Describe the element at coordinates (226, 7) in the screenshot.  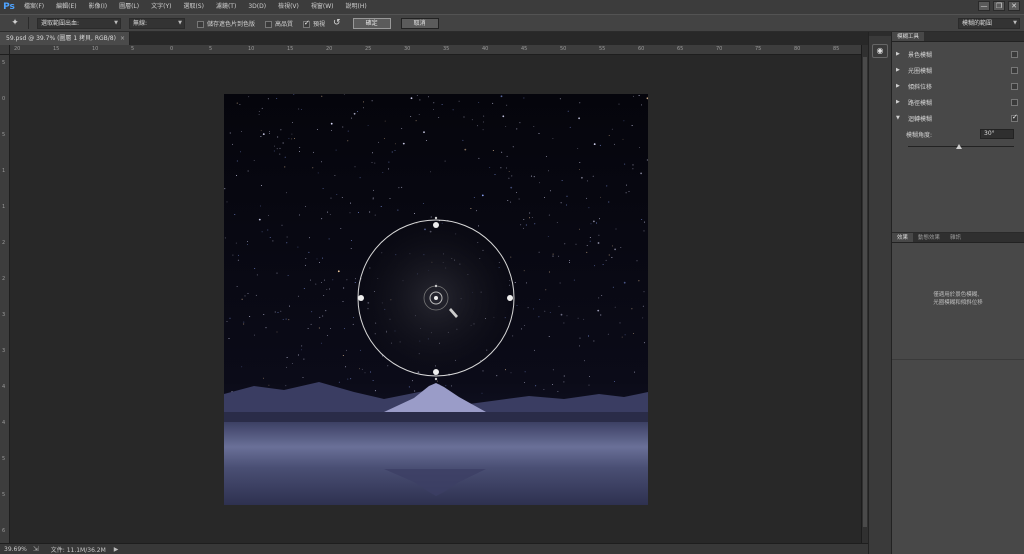
I see `menu-item: 濾鏡(T)` at that location.